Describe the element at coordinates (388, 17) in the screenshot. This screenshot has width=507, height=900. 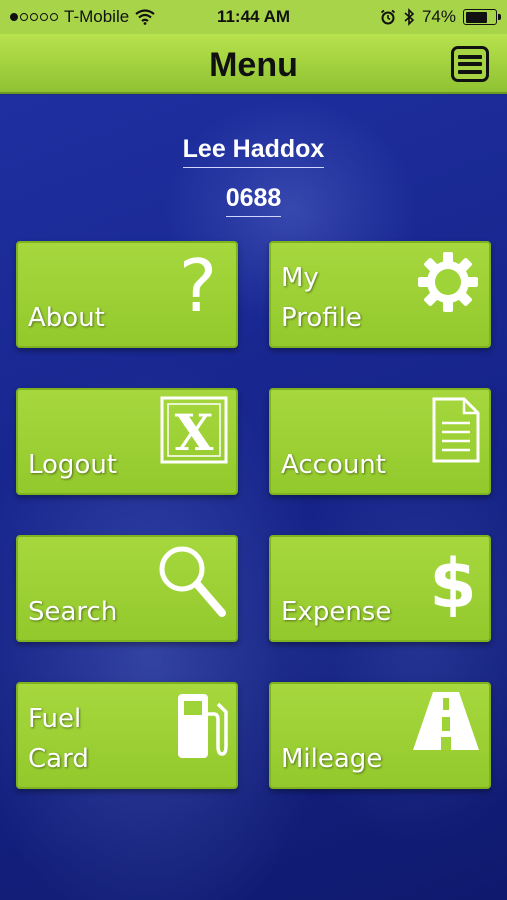
I see `alarm-icon` at that location.